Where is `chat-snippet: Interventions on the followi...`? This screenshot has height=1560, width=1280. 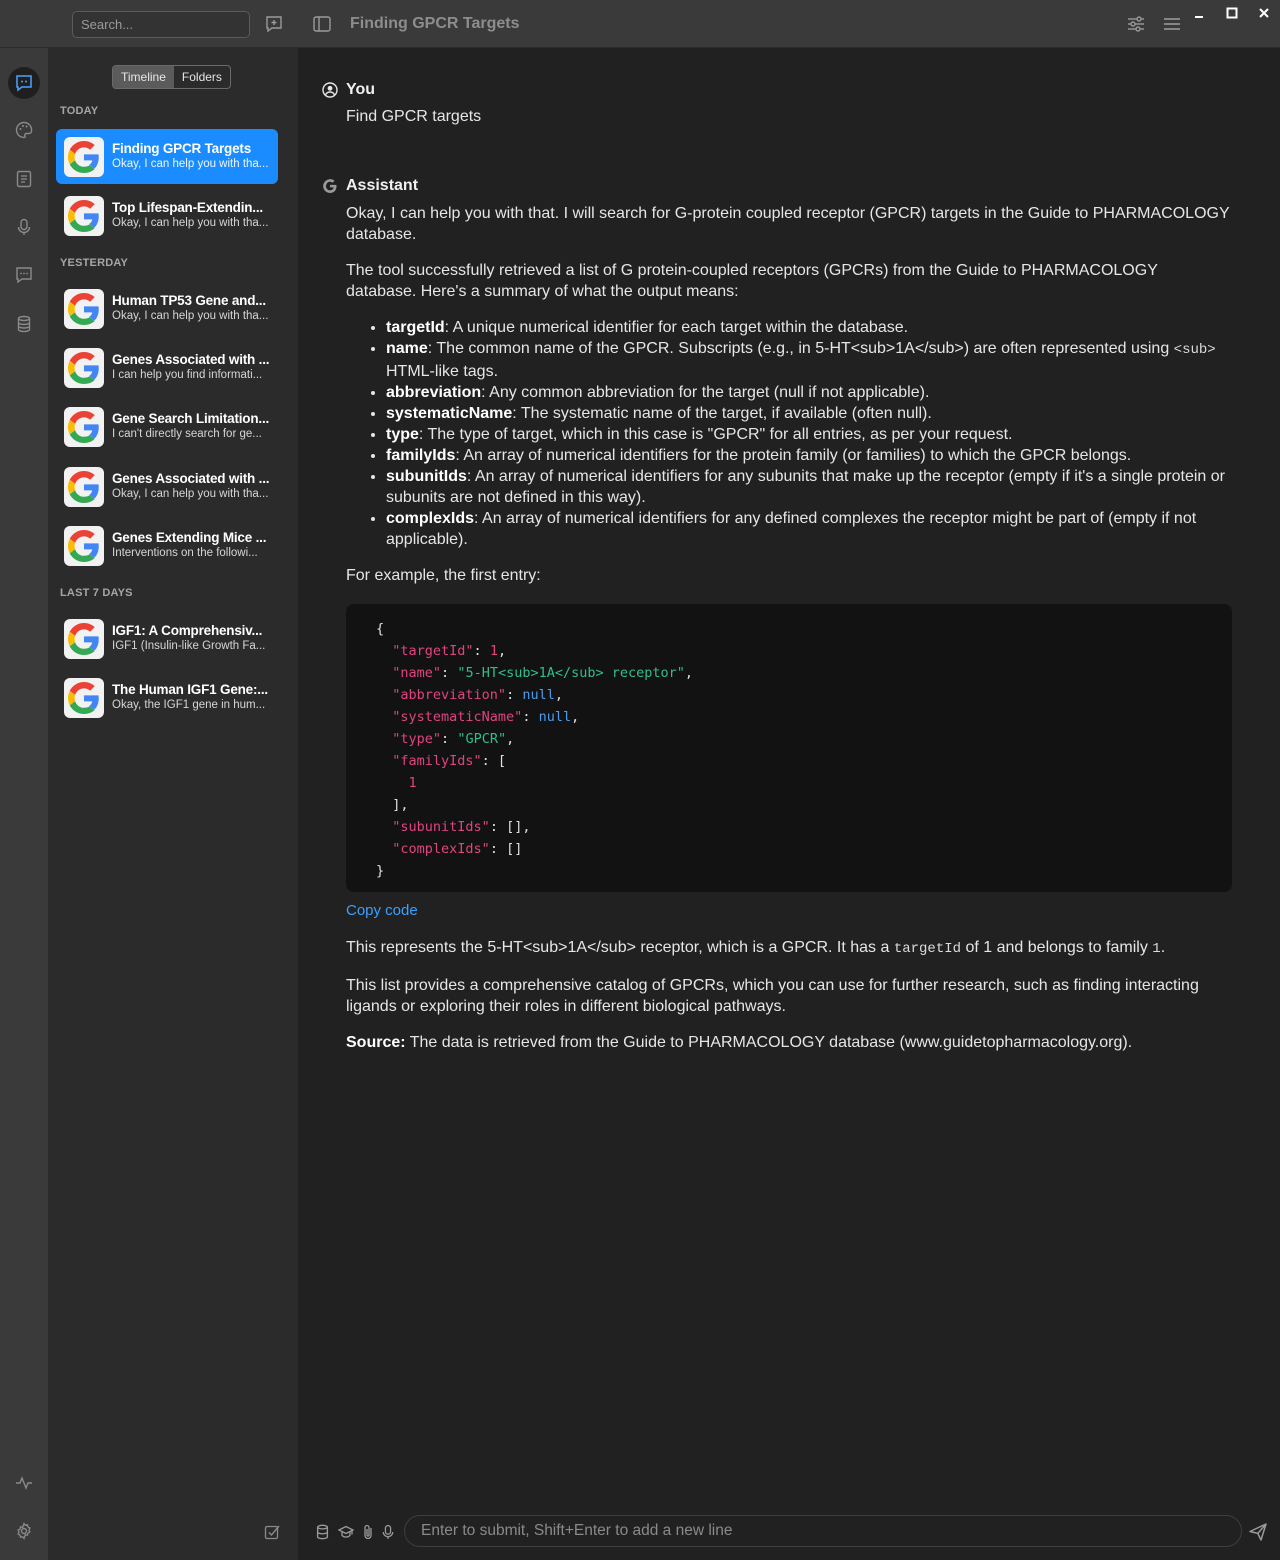
chat-snippet: Interventions on the followi... is located at coordinates (185, 553).